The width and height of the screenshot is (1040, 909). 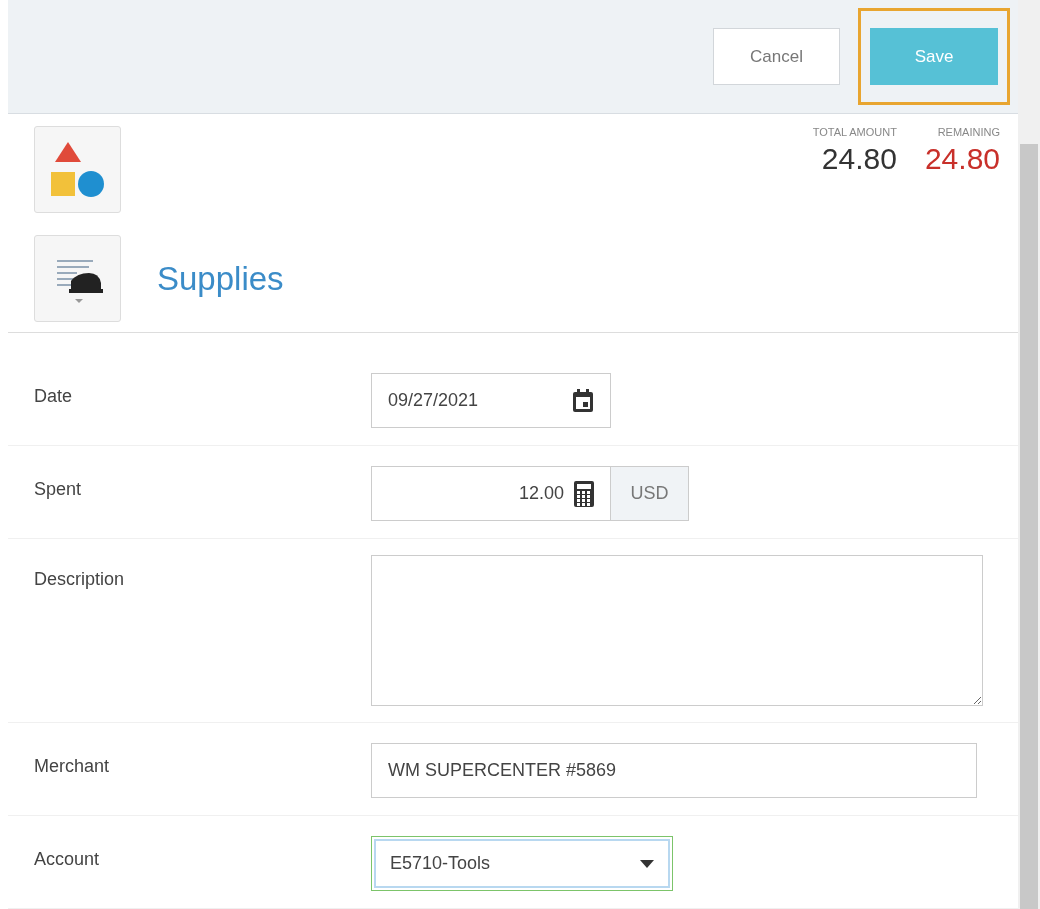 What do you see at coordinates (584, 493) in the screenshot?
I see `calculator-icon` at bounding box center [584, 493].